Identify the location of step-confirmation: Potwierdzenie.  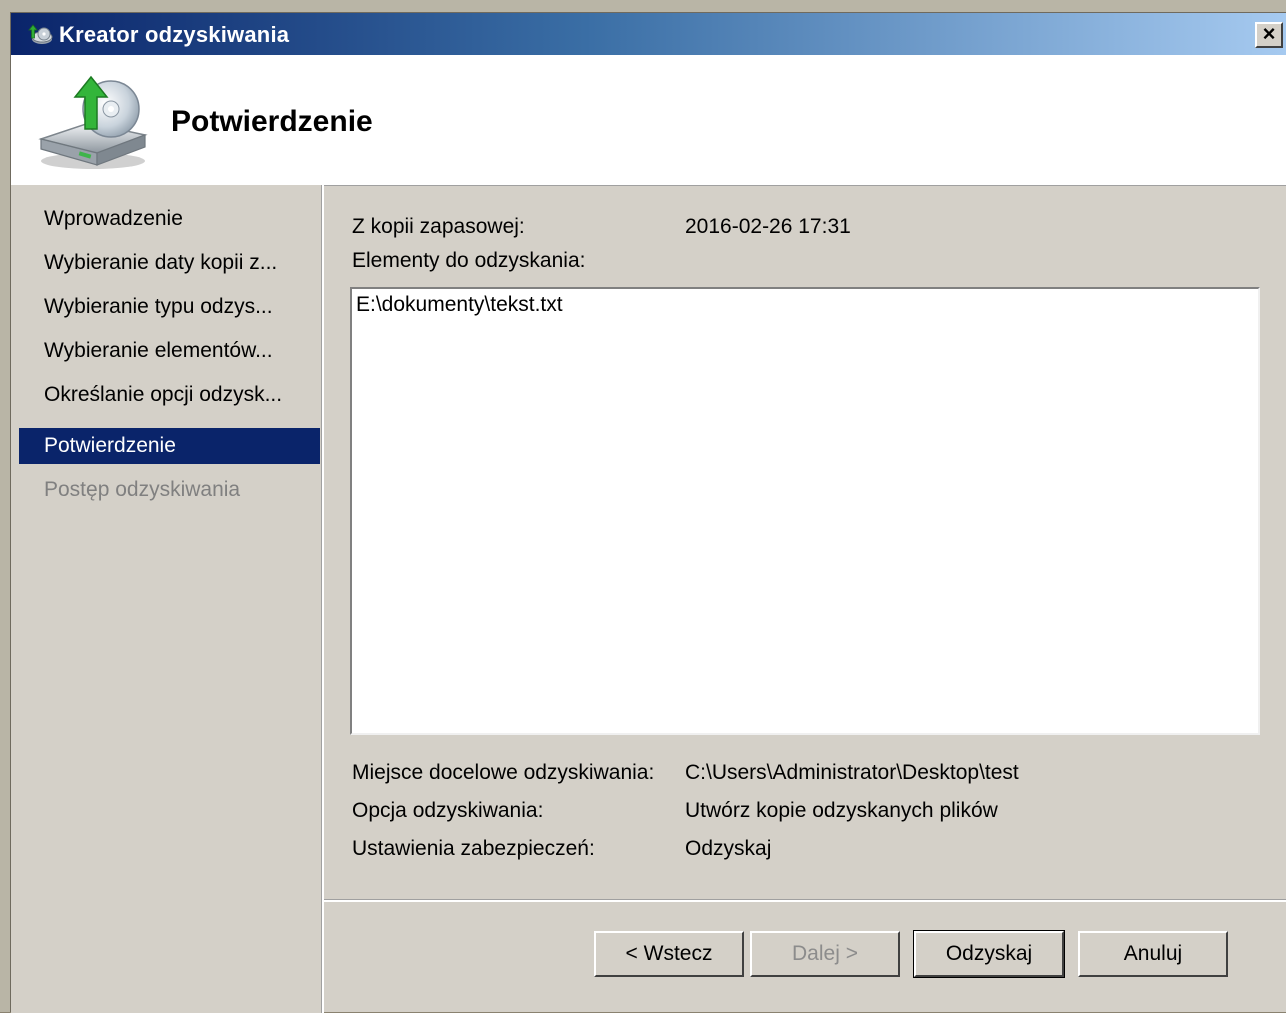
(169, 446).